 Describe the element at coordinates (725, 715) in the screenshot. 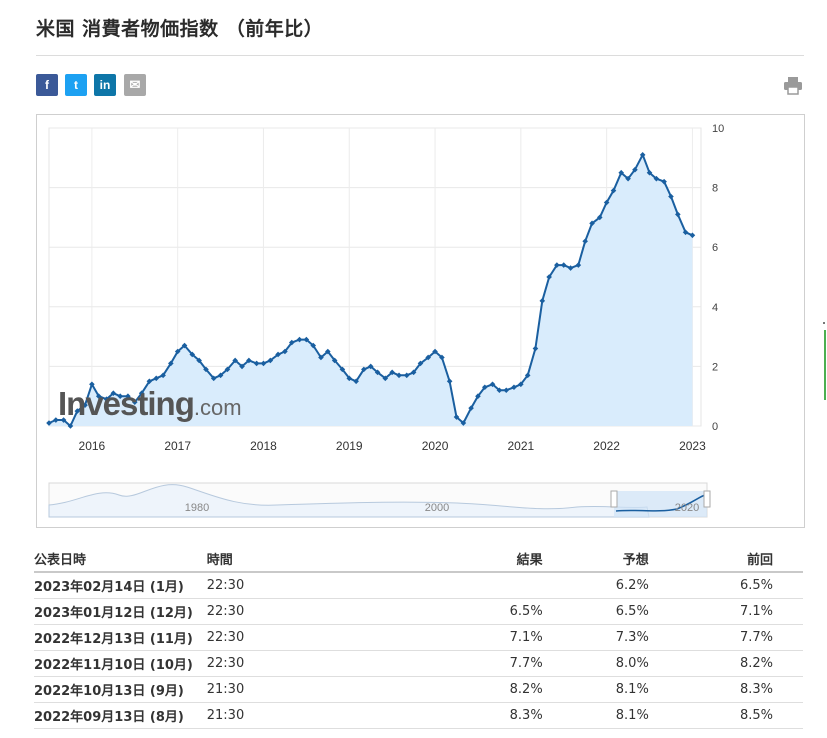

I see `row-previous: 8.5%` at that location.